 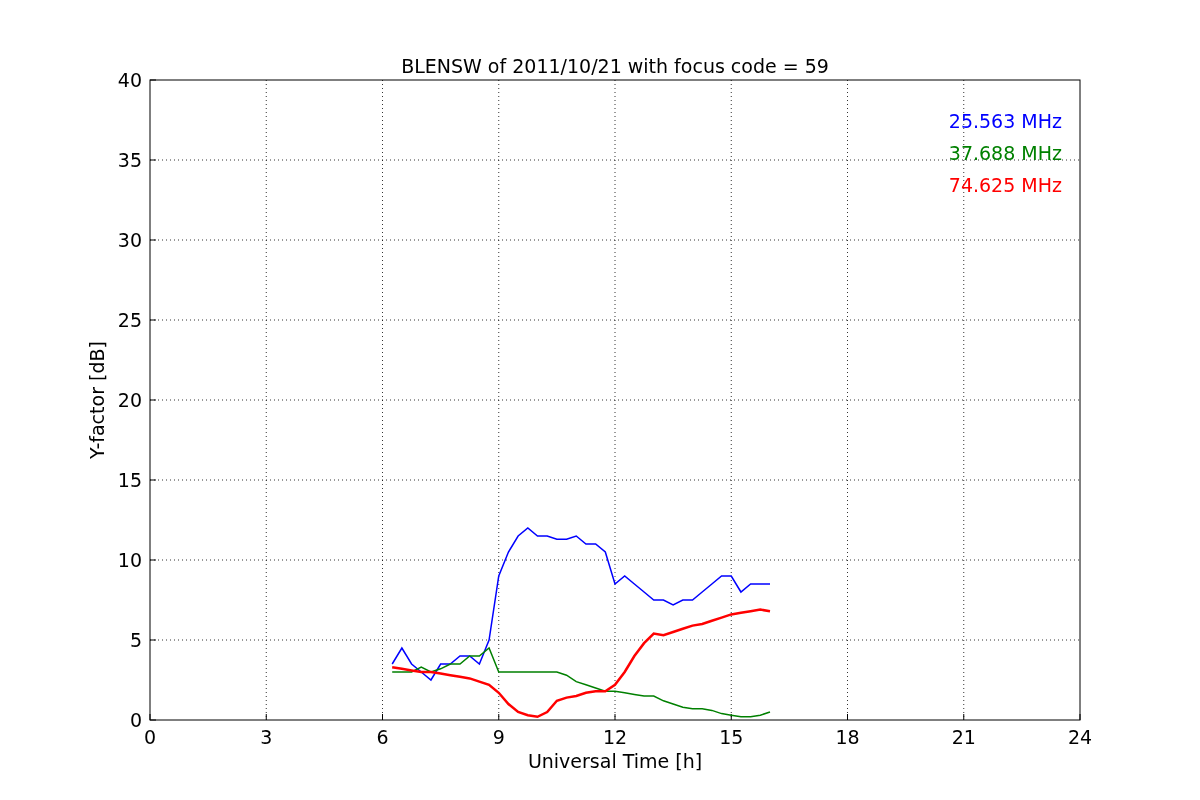 I want to click on x-tick-label: 6, so click(x=382, y=737).